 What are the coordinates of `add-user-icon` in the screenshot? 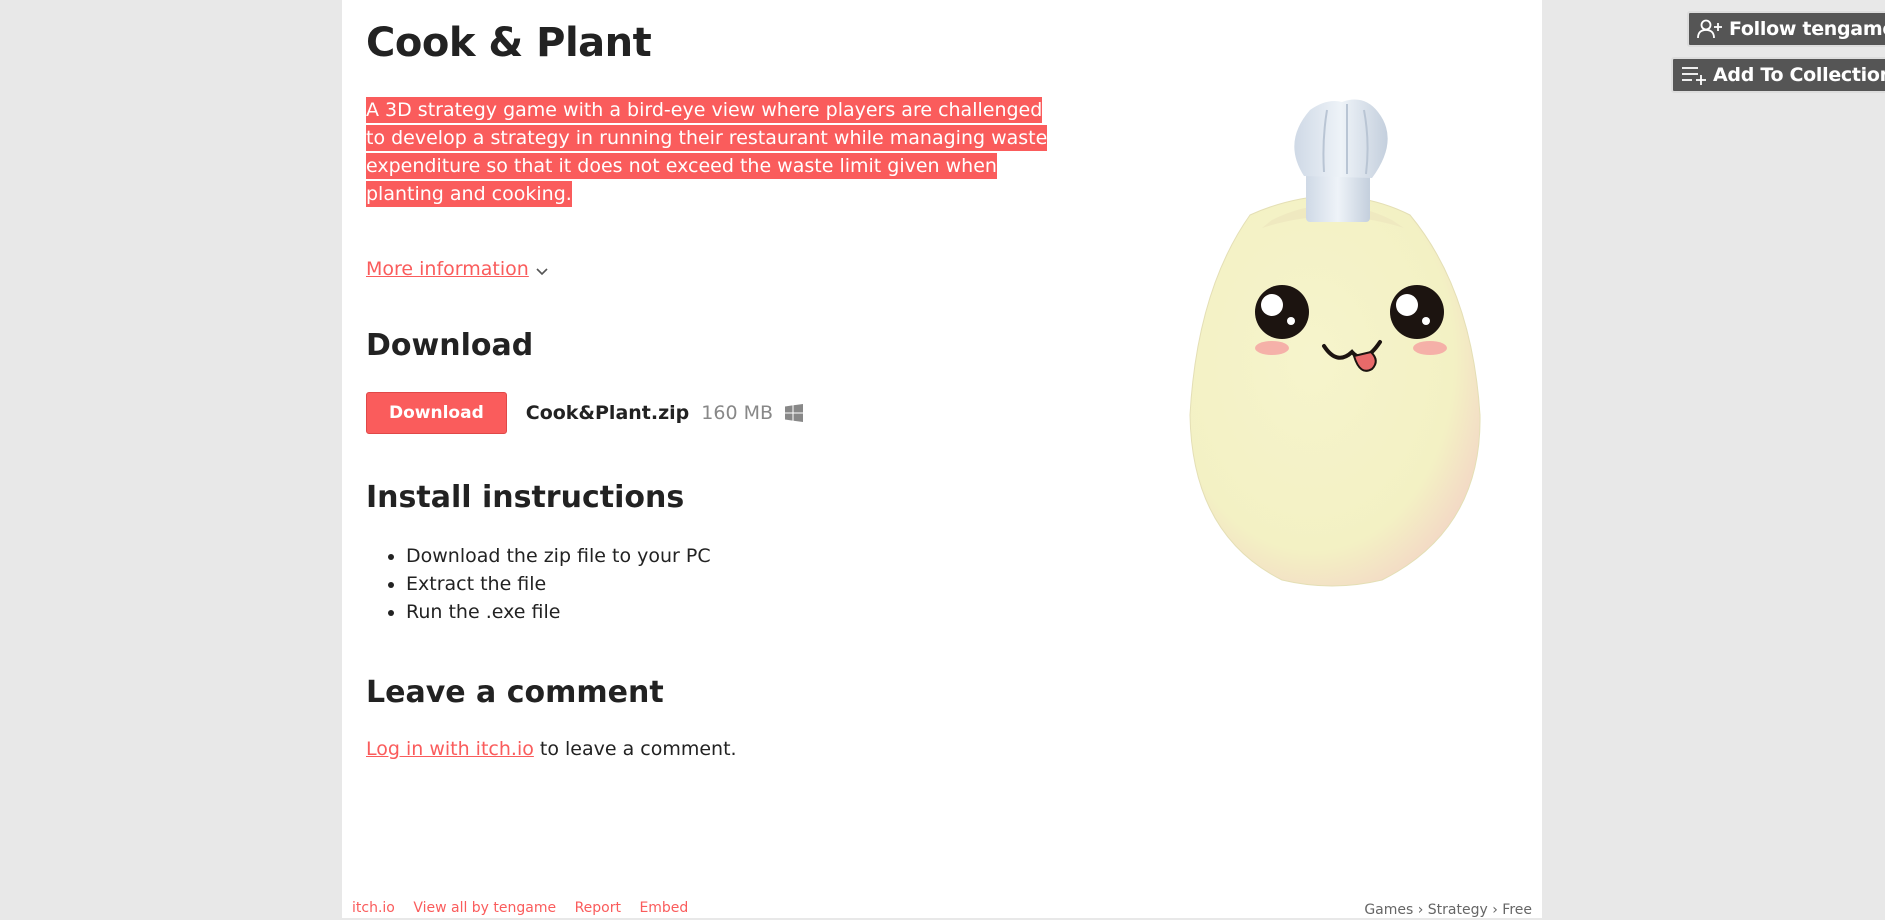 It's located at (1709, 29).